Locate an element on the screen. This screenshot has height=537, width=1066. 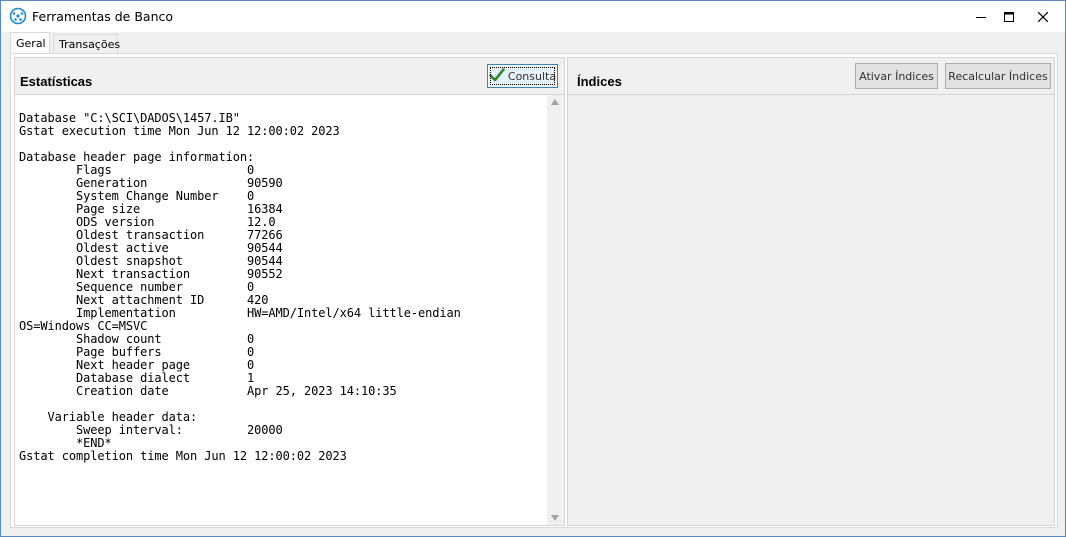
close-icon is located at coordinates (1043, 16).